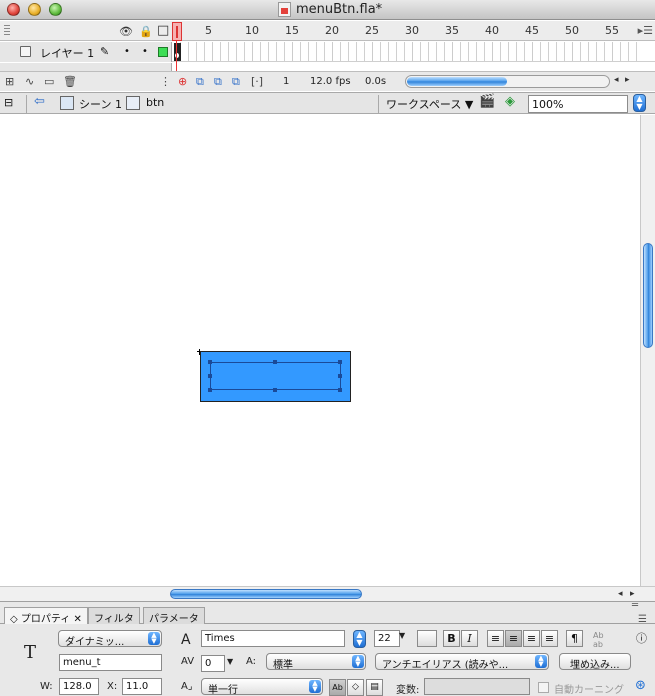  What do you see at coordinates (332, 30) in the screenshot?
I see `frame-number: 20` at bounding box center [332, 30].